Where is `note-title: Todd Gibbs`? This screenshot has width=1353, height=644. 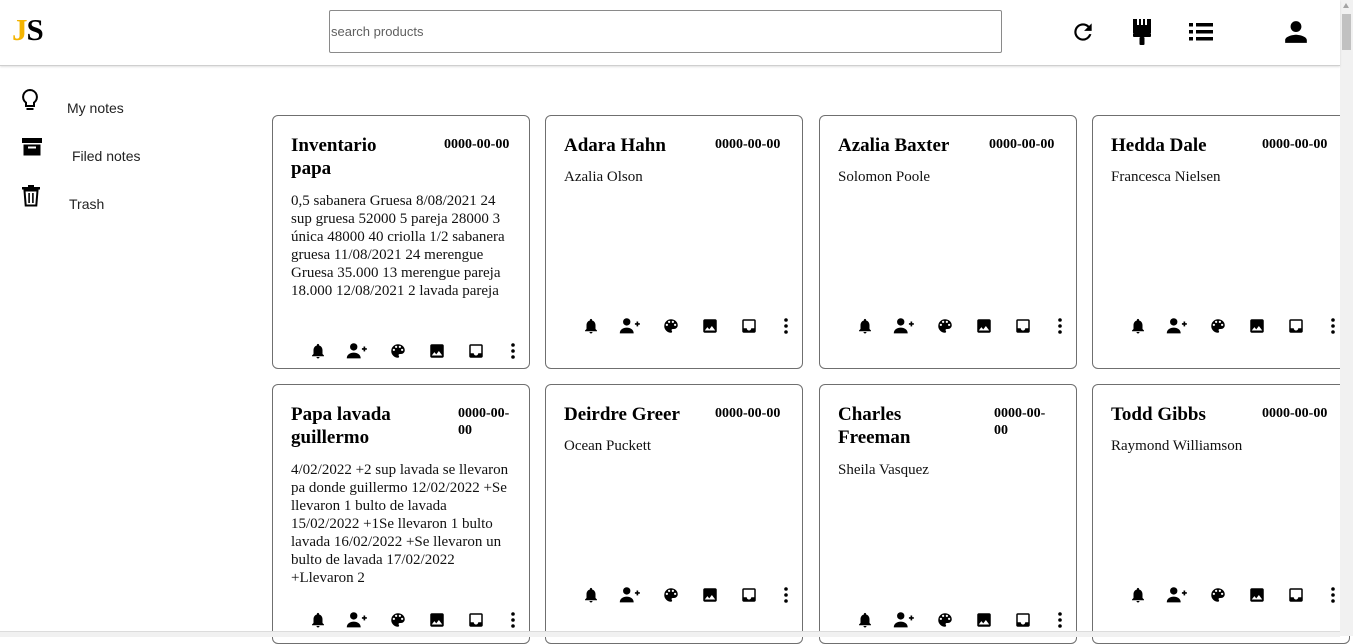
note-title: Todd Gibbs is located at coordinates (1158, 414).